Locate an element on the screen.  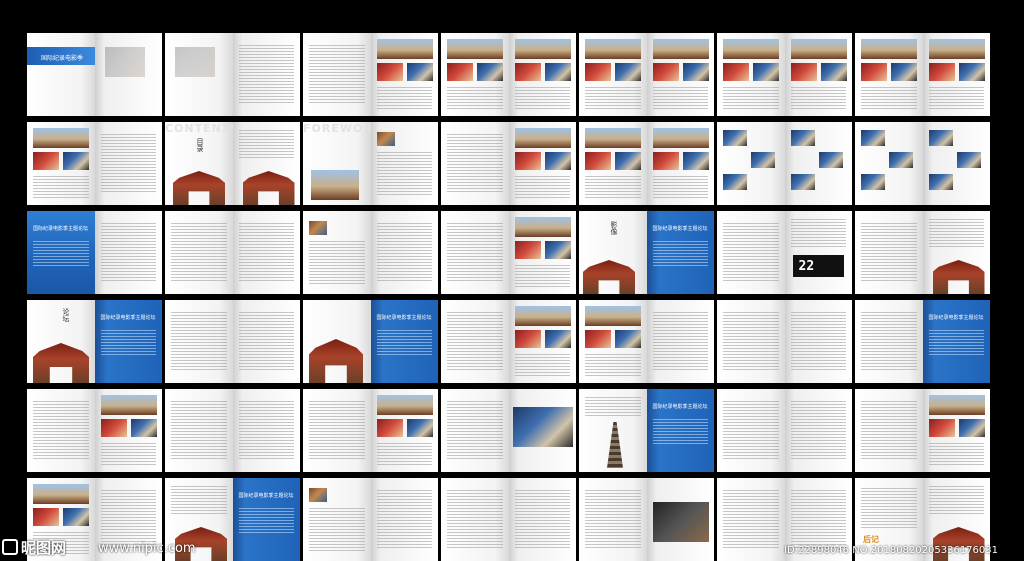
ghost-word-contents: CONTENTS is located at coordinates (199, 128).